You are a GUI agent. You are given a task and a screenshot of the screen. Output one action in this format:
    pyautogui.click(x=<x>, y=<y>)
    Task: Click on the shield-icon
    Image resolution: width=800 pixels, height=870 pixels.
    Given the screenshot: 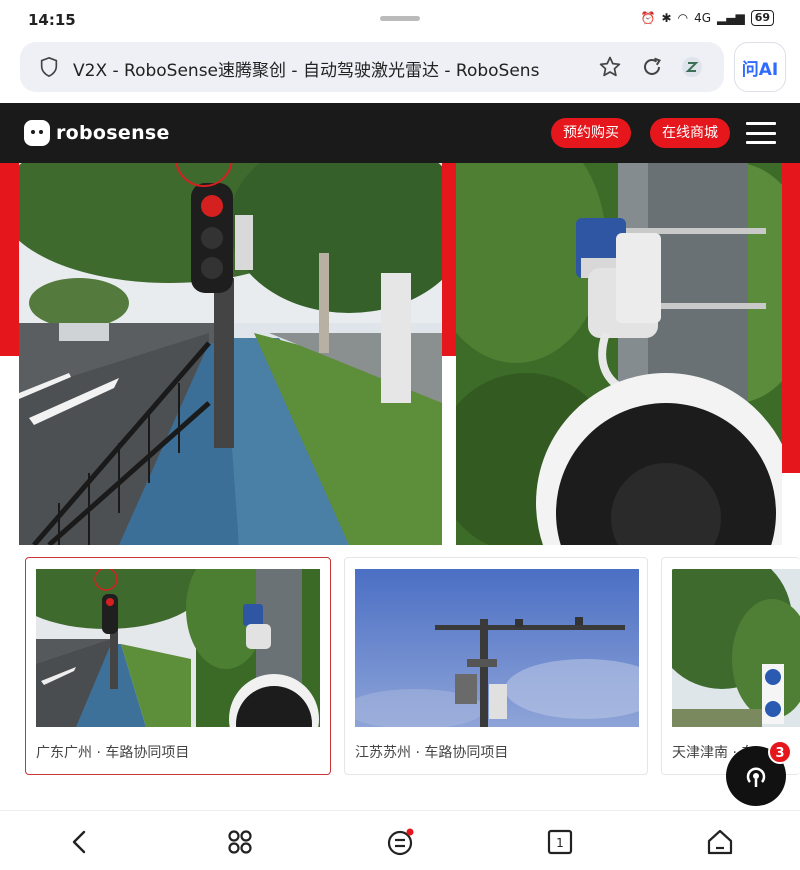 What is the action you would take?
    pyautogui.click(x=49, y=67)
    